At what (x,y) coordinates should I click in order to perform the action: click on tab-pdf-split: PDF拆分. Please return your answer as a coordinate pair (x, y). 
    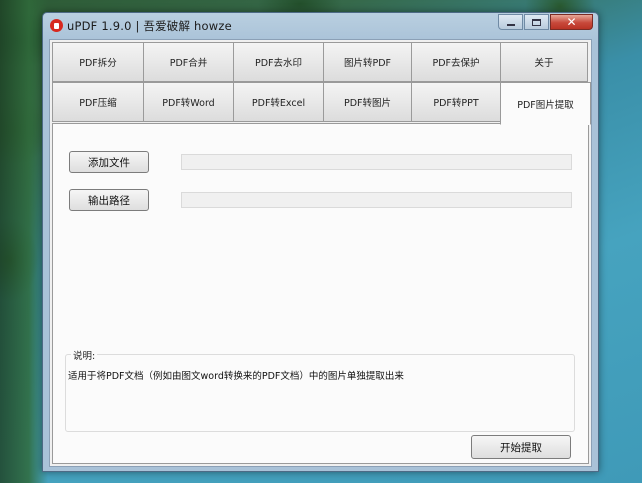
    Looking at the image, I should click on (98, 62).